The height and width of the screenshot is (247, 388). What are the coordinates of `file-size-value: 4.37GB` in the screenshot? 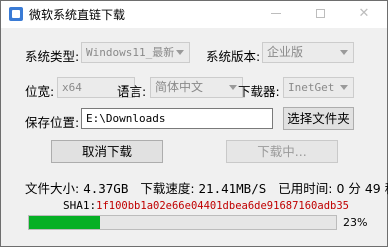 It's located at (106, 188).